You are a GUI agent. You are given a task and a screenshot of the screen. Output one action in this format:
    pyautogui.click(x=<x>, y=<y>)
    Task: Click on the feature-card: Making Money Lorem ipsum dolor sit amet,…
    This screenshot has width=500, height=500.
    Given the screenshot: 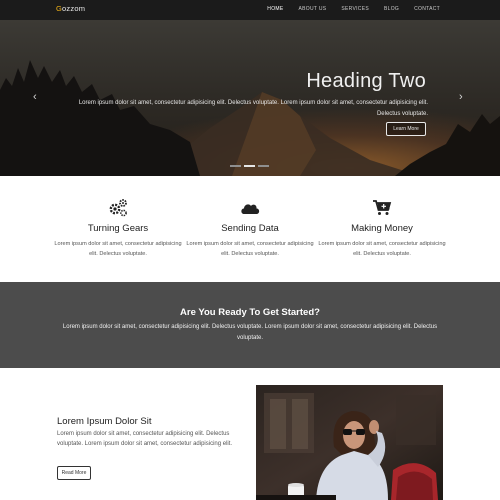 What is the action you would take?
    pyautogui.click(x=382, y=228)
    